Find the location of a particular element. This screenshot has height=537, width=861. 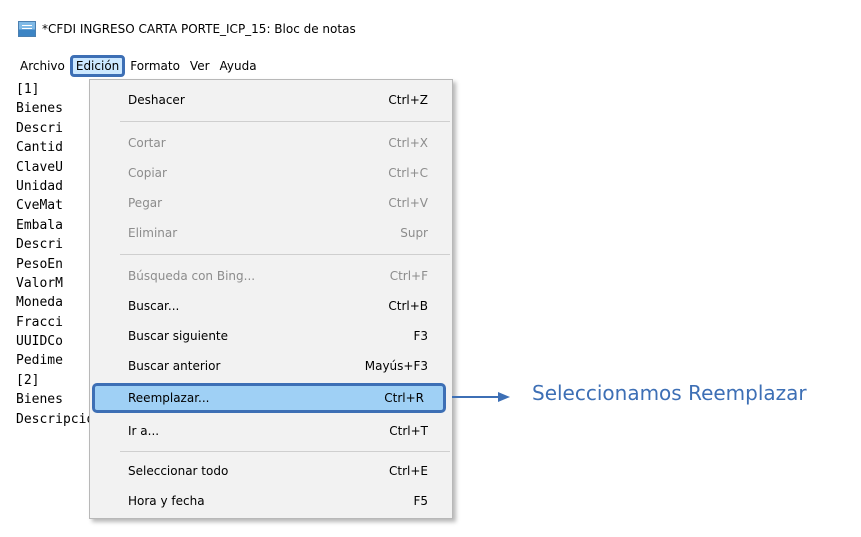

menu-item-hora-fecha: Hora y fecha F5 is located at coordinates (271, 501).